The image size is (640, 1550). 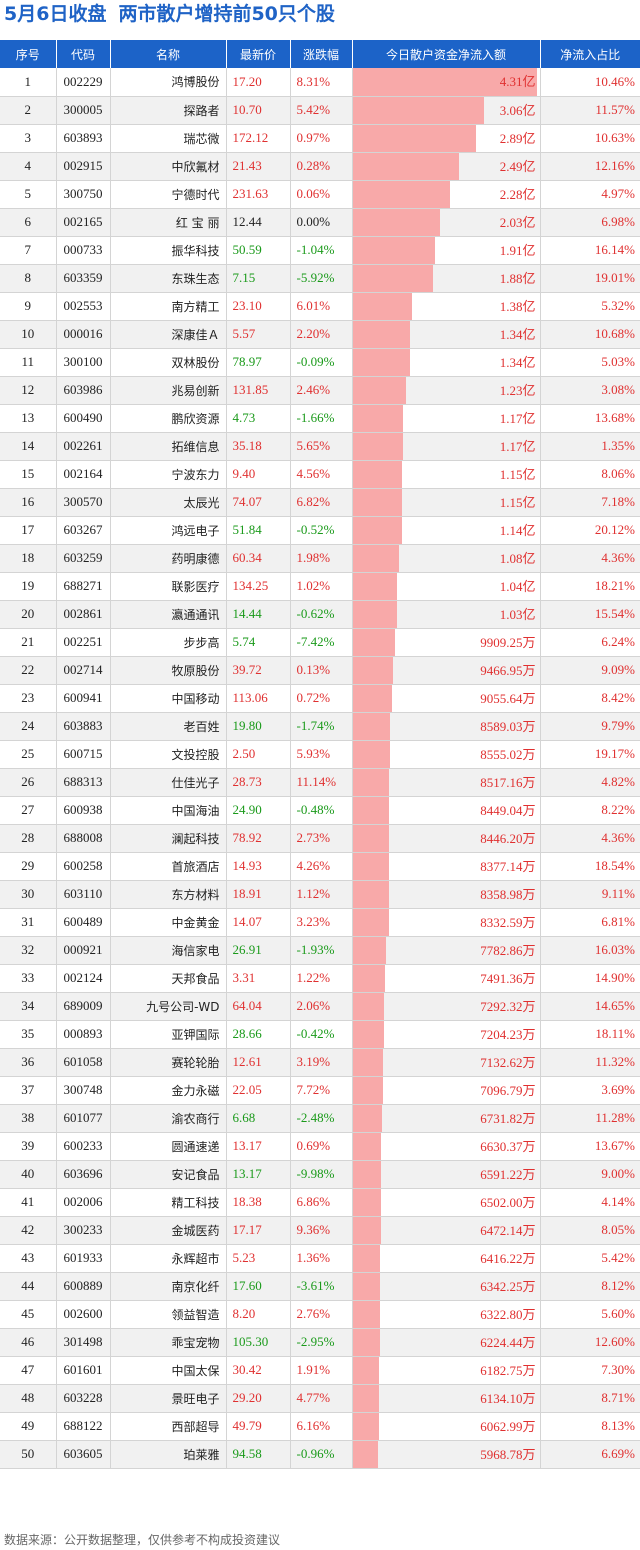 What do you see at coordinates (446, 474) in the screenshot?
I see `cell-inflow: 1.15亿` at bounding box center [446, 474].